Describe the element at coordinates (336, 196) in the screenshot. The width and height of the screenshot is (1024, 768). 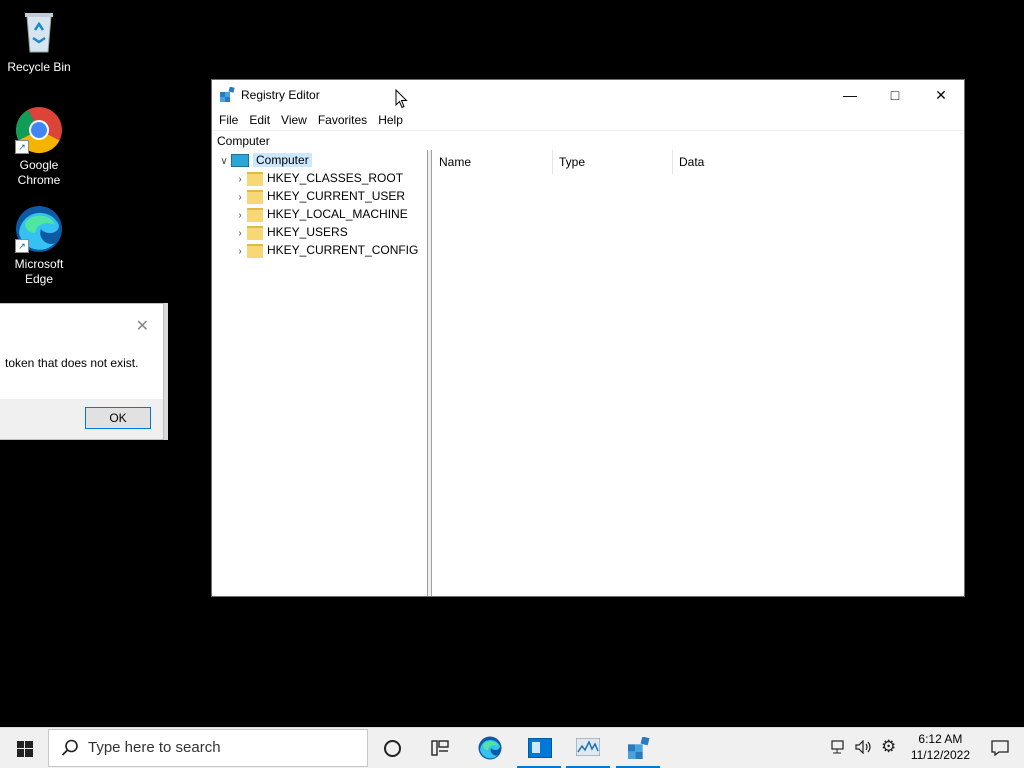
I see `tree-item-label: HKEY_CURRENT_USER` at that location.